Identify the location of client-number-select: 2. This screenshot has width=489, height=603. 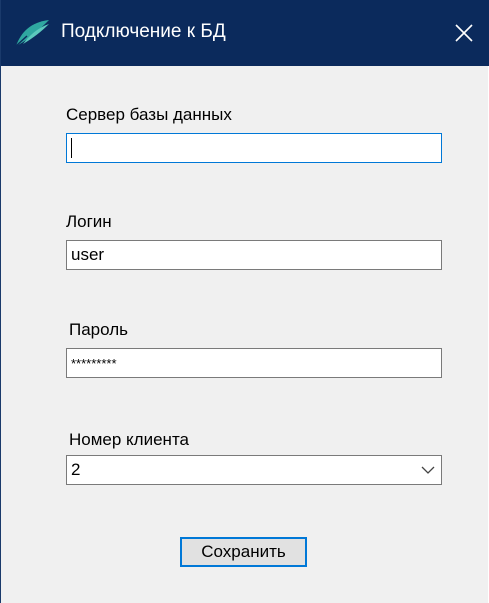
(254, 470).